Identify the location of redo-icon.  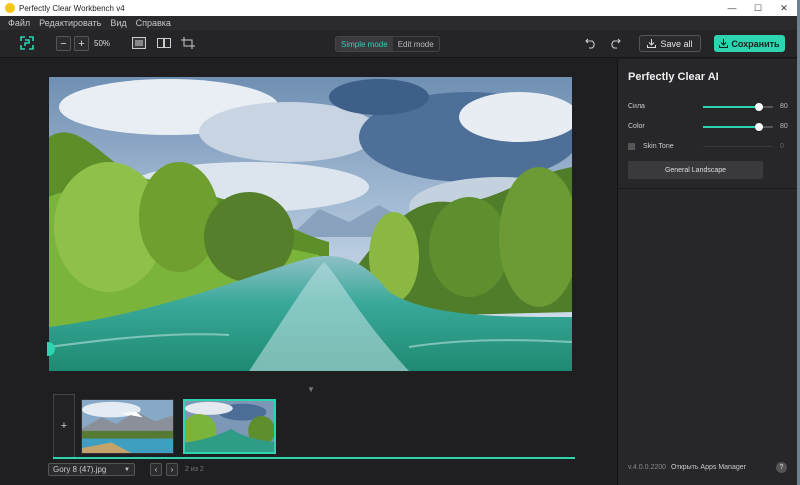
(615, 43).